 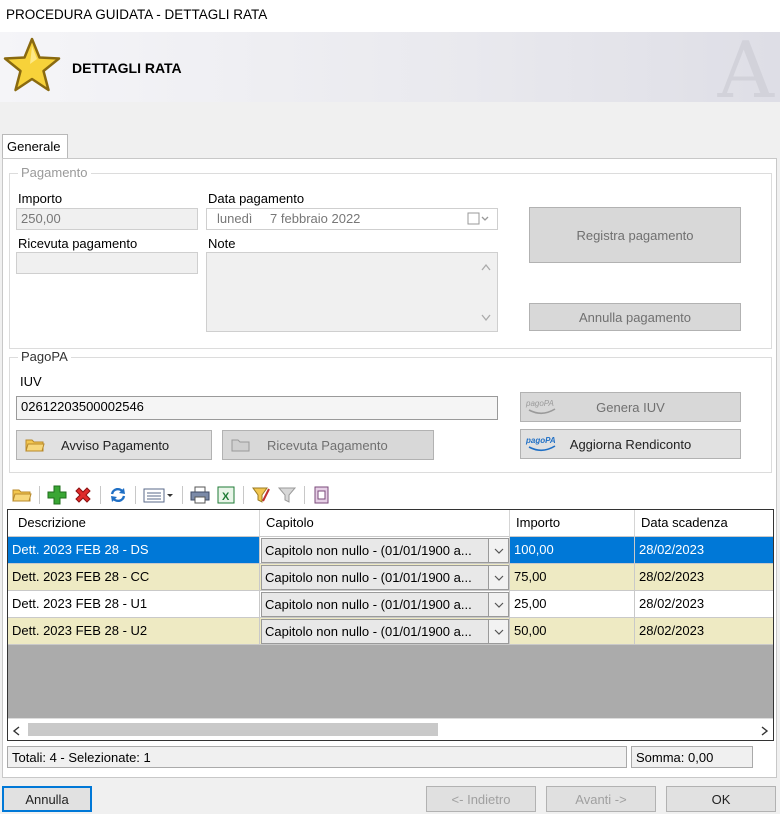 I want to click on genera-iuv-button: pagoPA Genera IUV, so click(x=630, y=407).